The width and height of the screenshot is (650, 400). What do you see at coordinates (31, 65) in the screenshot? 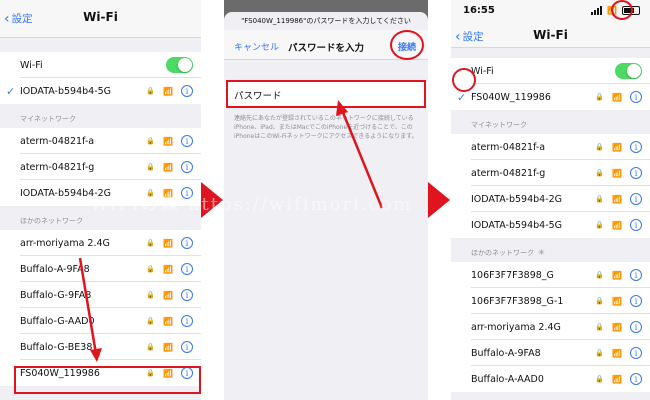
I see `wifi-label: Wi-Fi` at bounding box center [31, 65].